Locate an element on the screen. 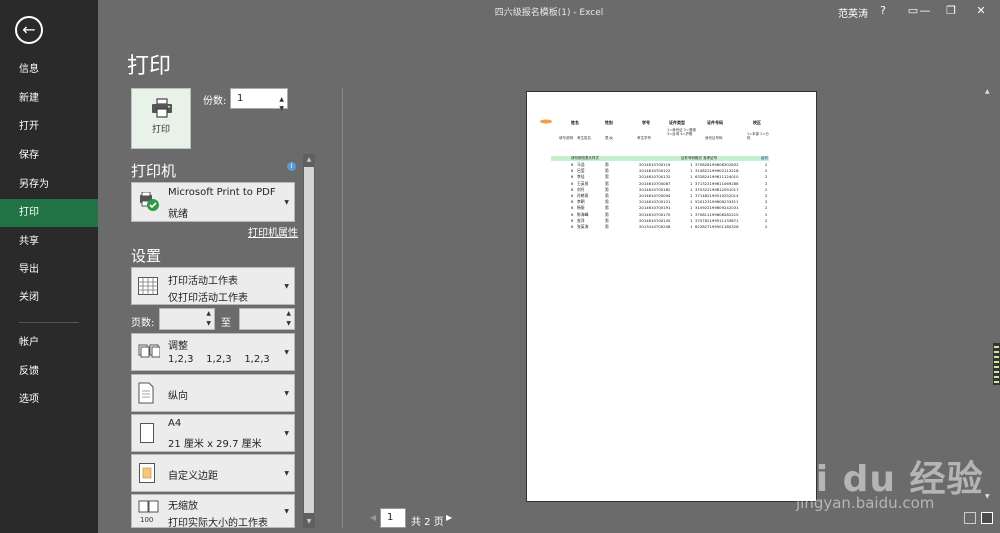 This screenshot has width=1000, height=533. help-button: ? is located at coordinates (883, 10).